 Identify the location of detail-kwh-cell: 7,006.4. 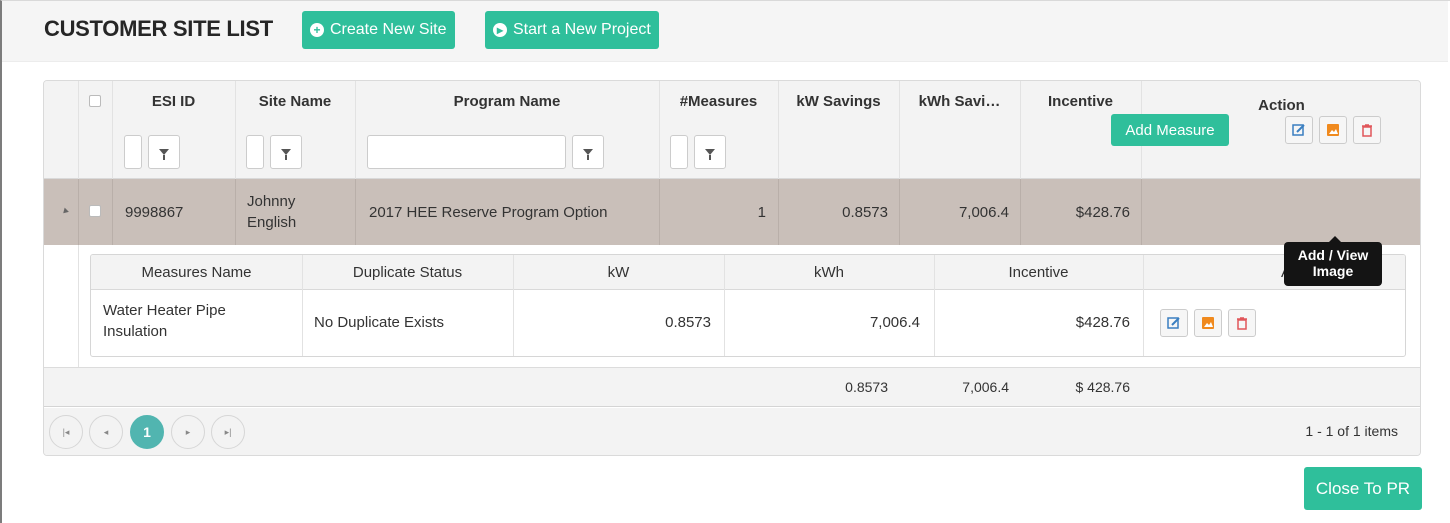
(894, 322).